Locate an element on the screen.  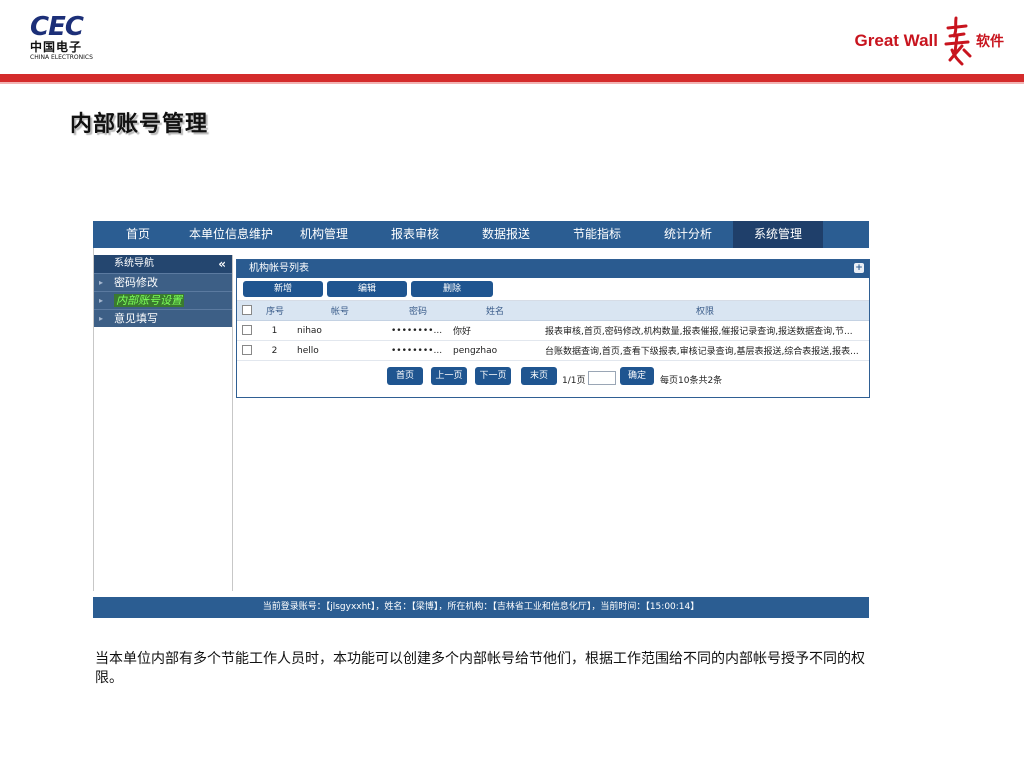
goto-page-input is located at coordinates (602, 378).